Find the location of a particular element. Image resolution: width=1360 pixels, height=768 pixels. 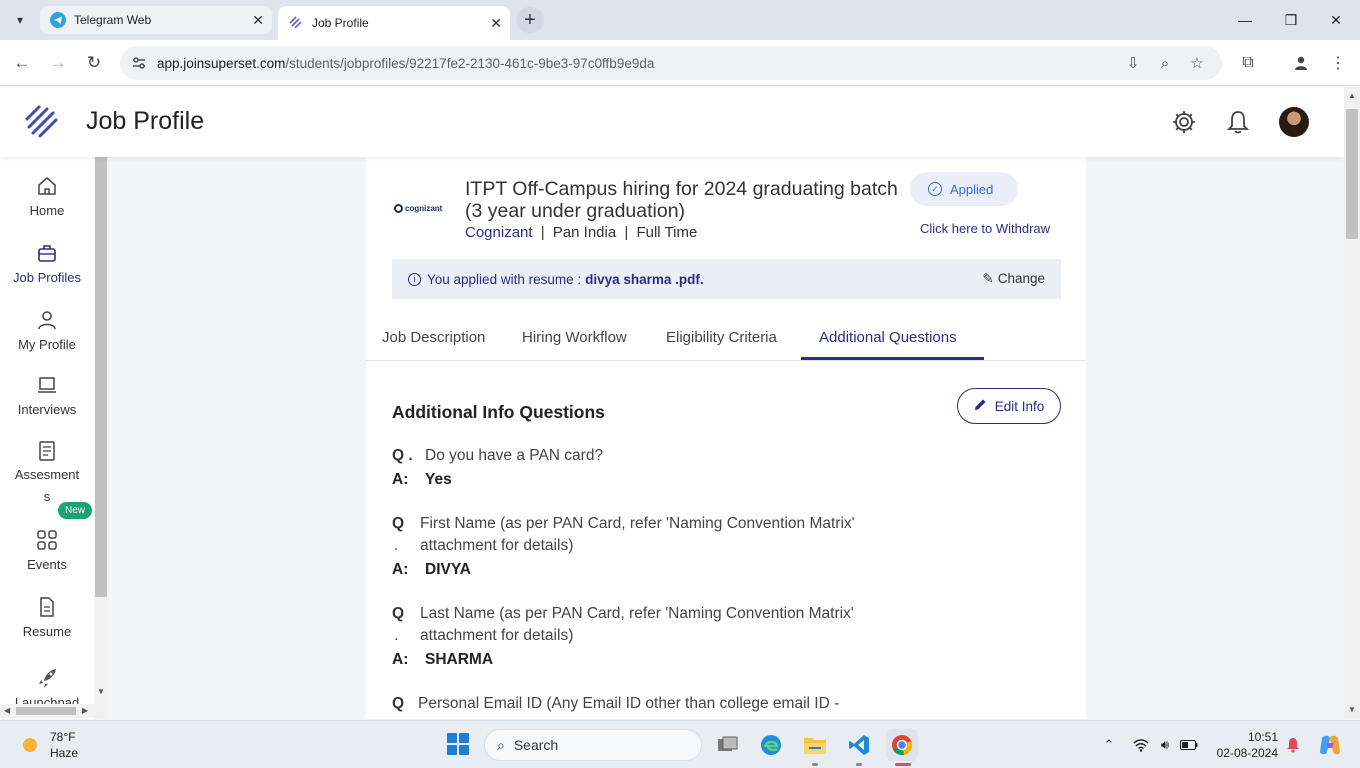

tab-job-description: Job Description is located at coordinates (433, 337).